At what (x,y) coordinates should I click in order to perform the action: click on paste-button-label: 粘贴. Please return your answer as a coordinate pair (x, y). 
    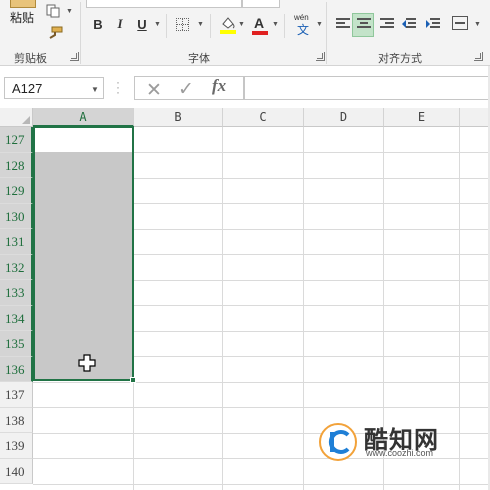
    Looking at the image, I should click on (22, 17).